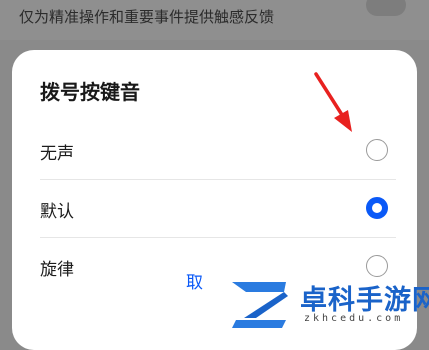 The height and width of the screenshot is (350, 429). Describe the element at coordinates (333, 102) in the screenshot. I see `red-arrow-annotation-icon` at that location.